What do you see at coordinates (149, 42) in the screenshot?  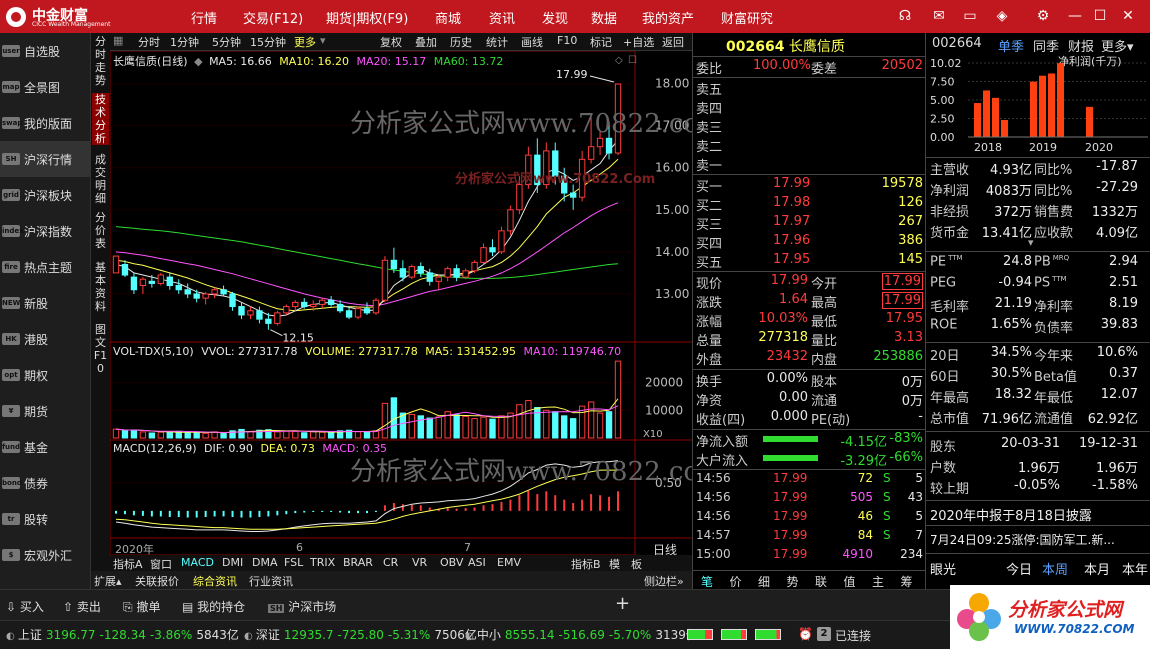 I see `toolbar-timeshare: 分时` at bounding box center [149, 42].